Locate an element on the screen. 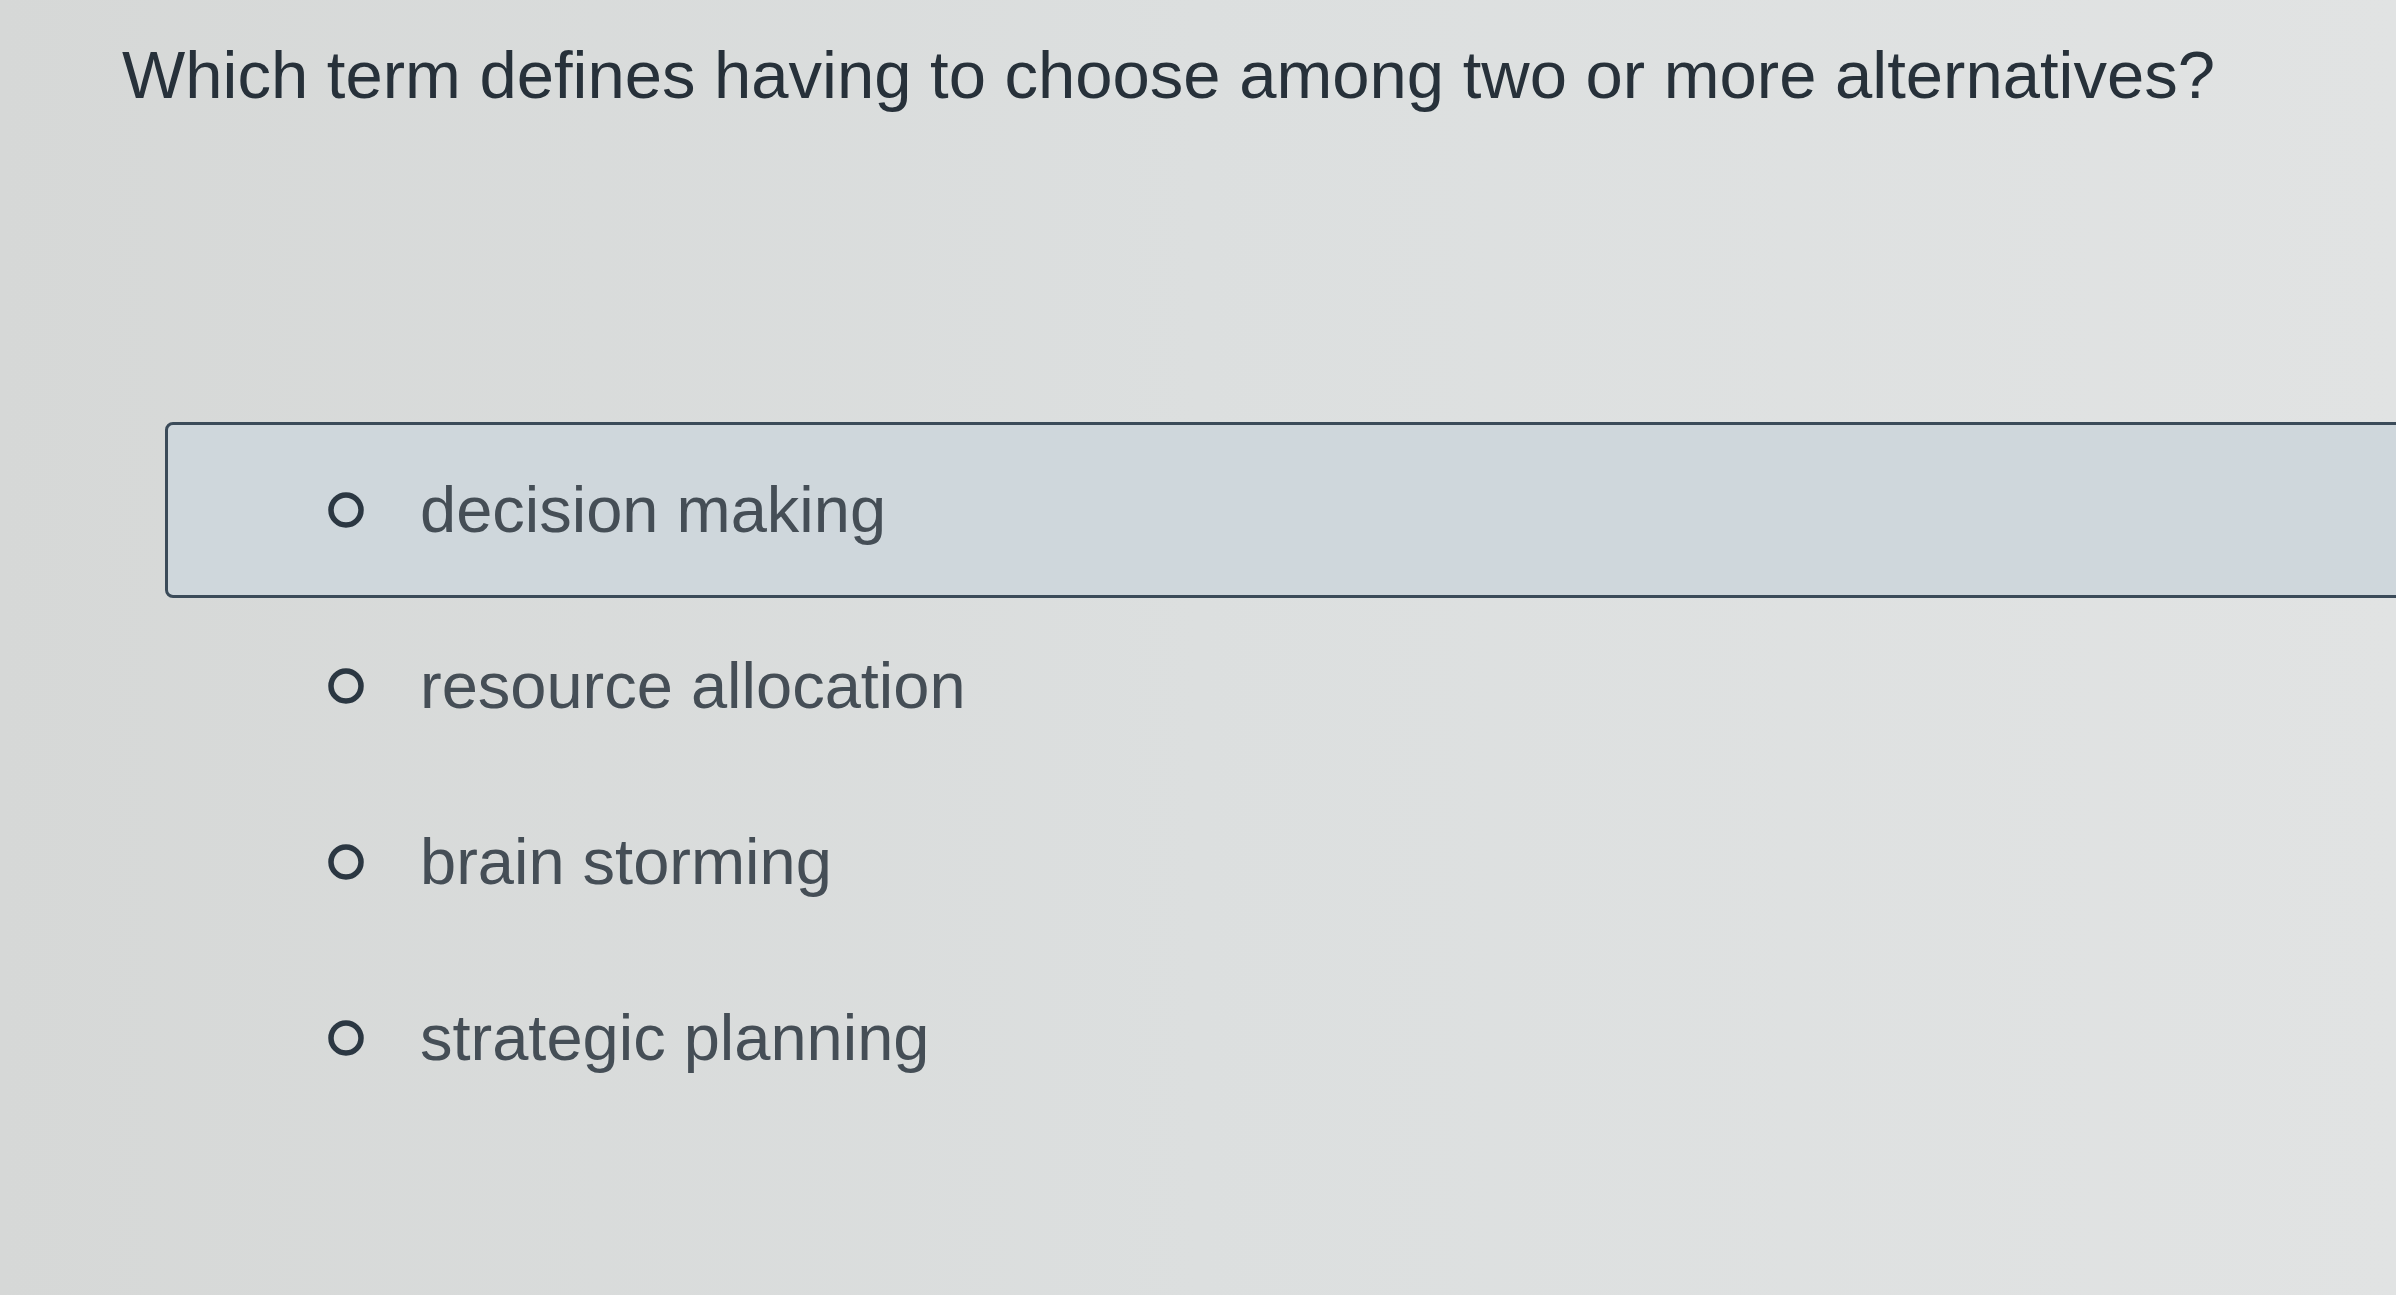 This screenshot has width=2396, height=1295. answer-option: decision making is located at coordinates (1280, 510).